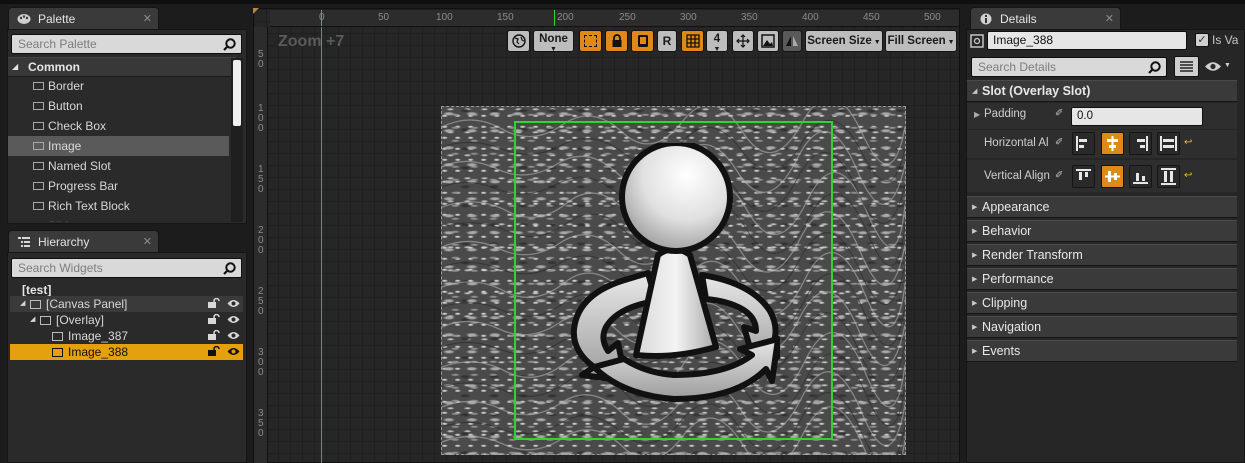 The image size is (1245, 463). What do you see at coordinates (1137, 116) in the screenshot?
I see `padding-input: 0.0` at bounding box center [1137, 116].